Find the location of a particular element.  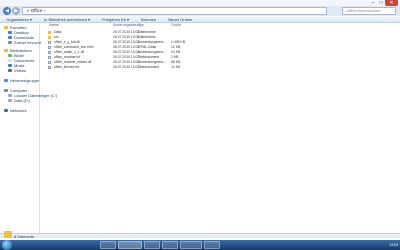

nav-recent: Zuletzt besucht is located at coordinates (24, 42).